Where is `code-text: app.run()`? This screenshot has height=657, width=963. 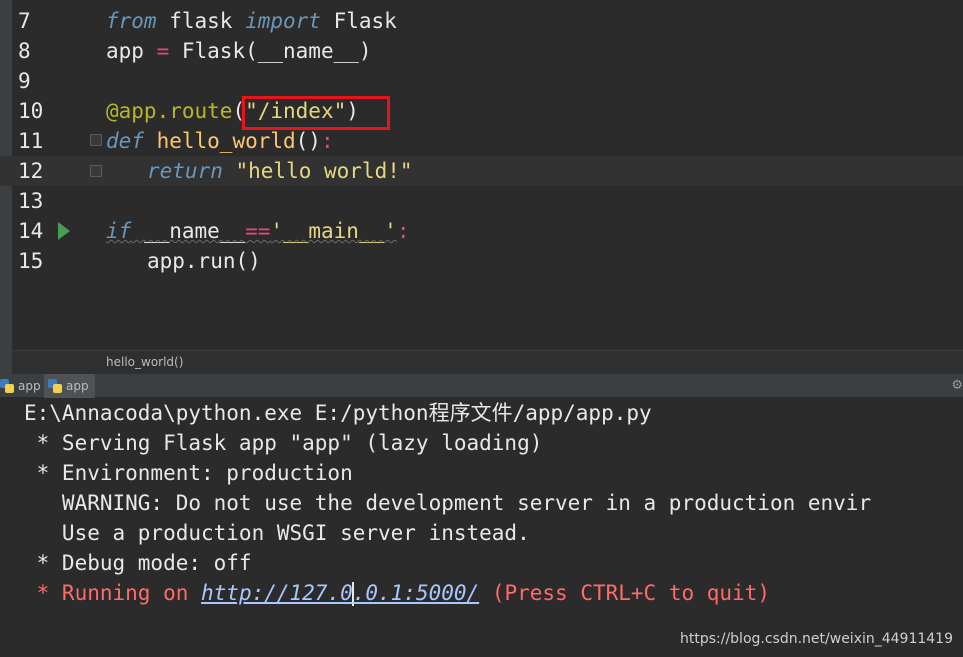 code-text: app.run() is located at coordinates (204, 261).